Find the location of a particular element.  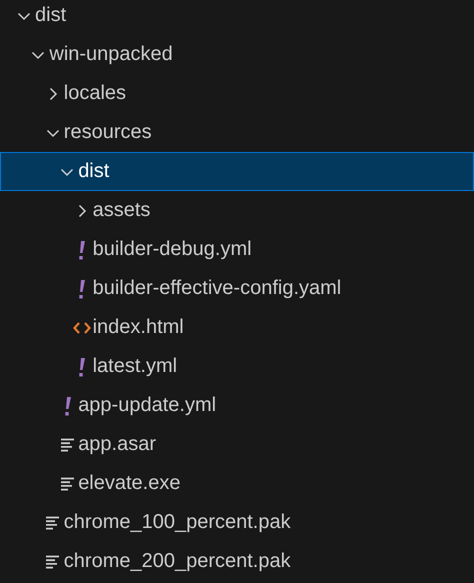

file-name: elevate.exe is located at coordinates (129, 483).